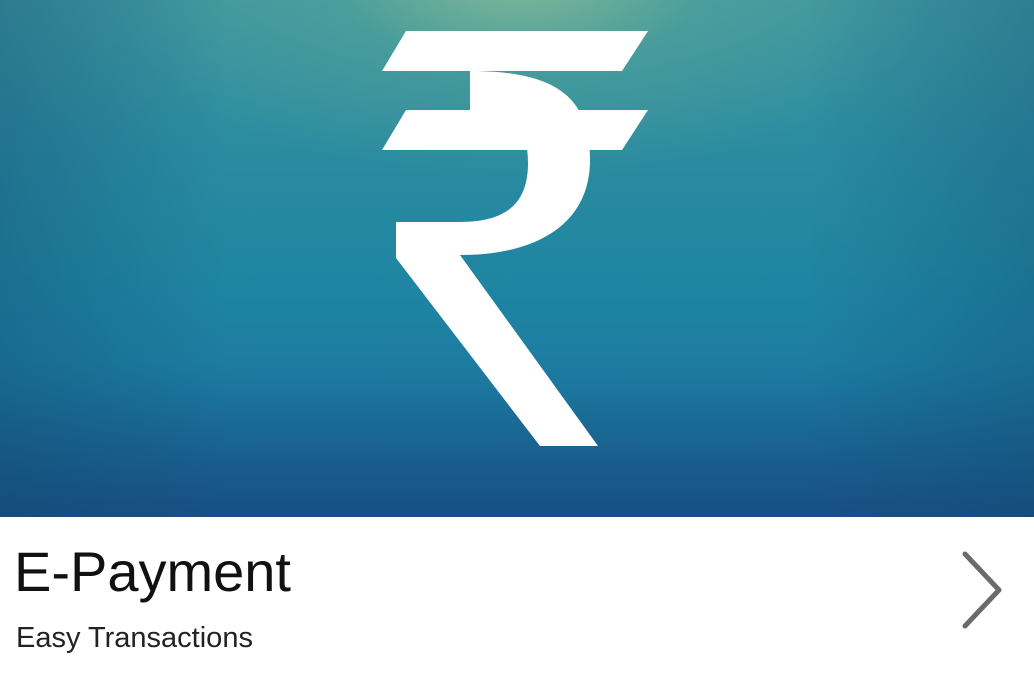 Image resolution: width=1034 pixels, height=693 pixels. What do you see at coordinates (983, 590) in the screenshot?
I see `chevron-right-icon` at bounding box center [983, 590].